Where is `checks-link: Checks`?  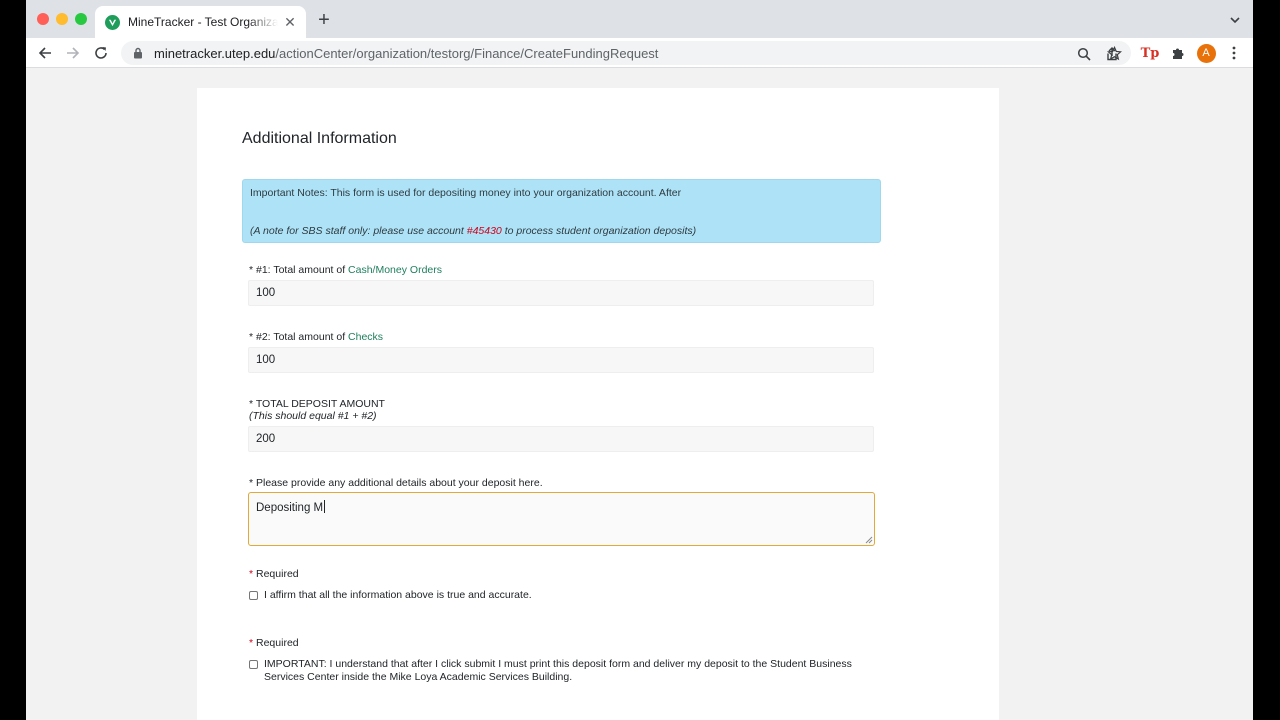
checks-link: Checks is located at coordinates (365, 337).